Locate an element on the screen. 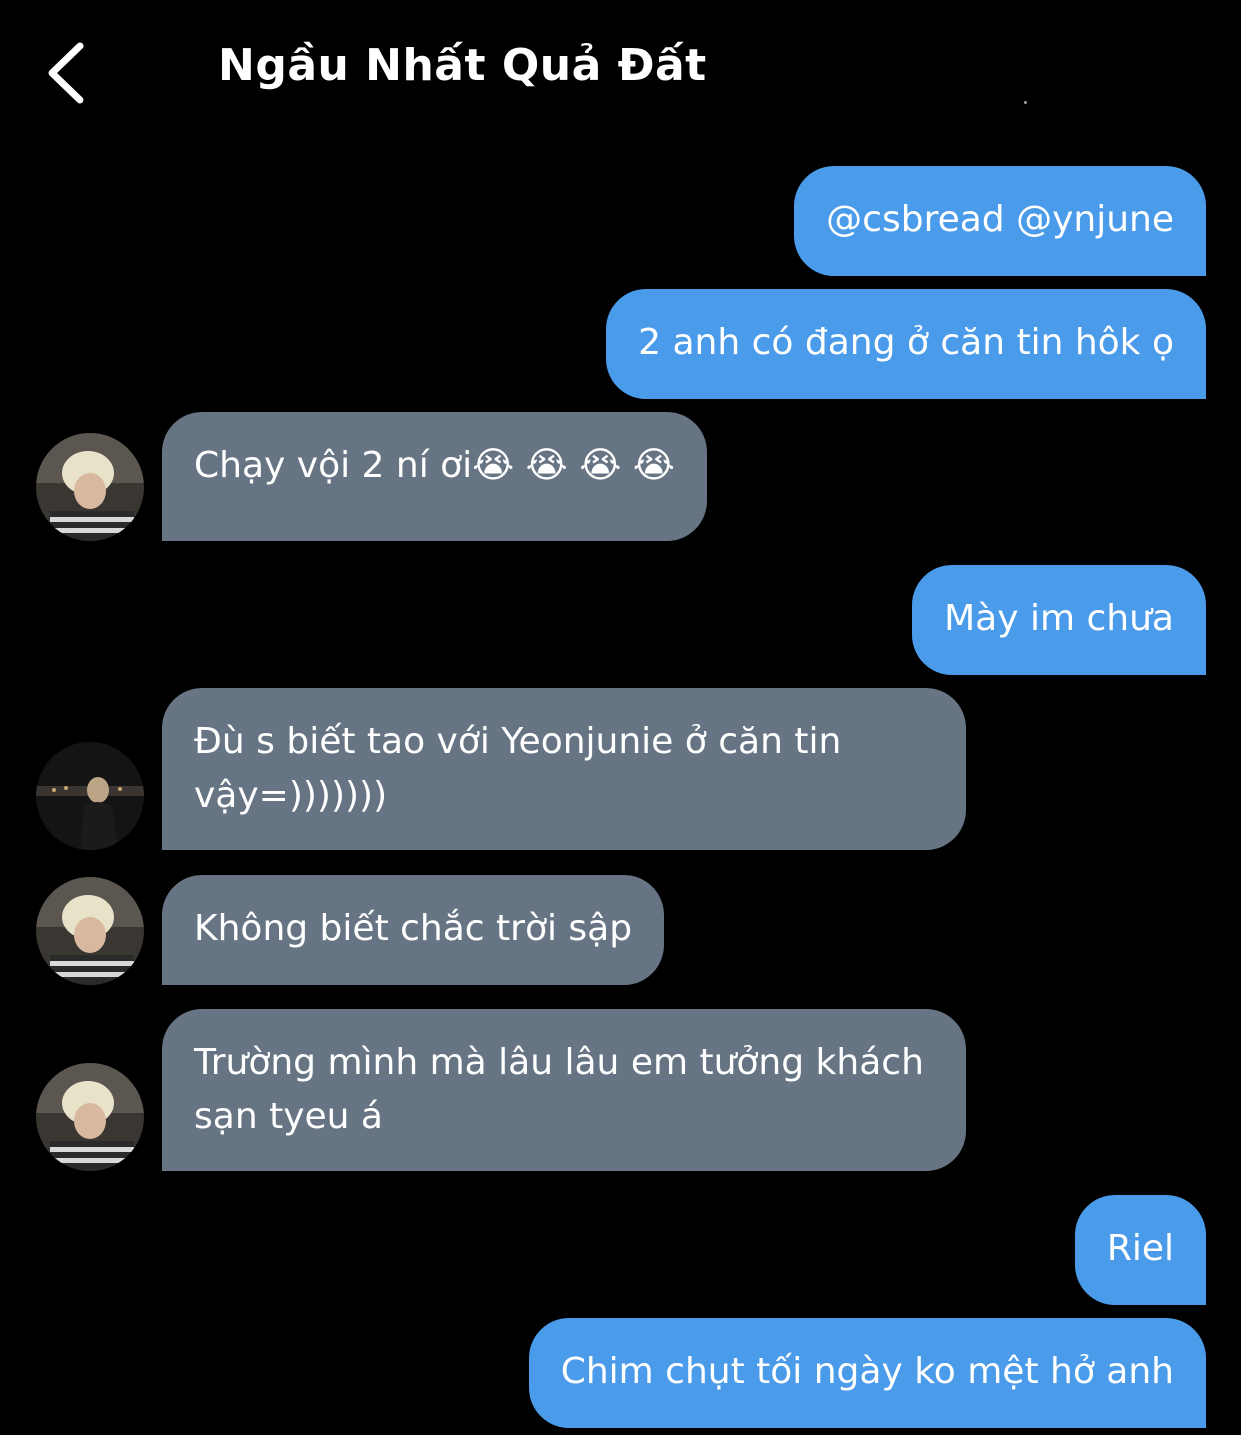  chevron-left-icon is located at coordinates (66, 73).